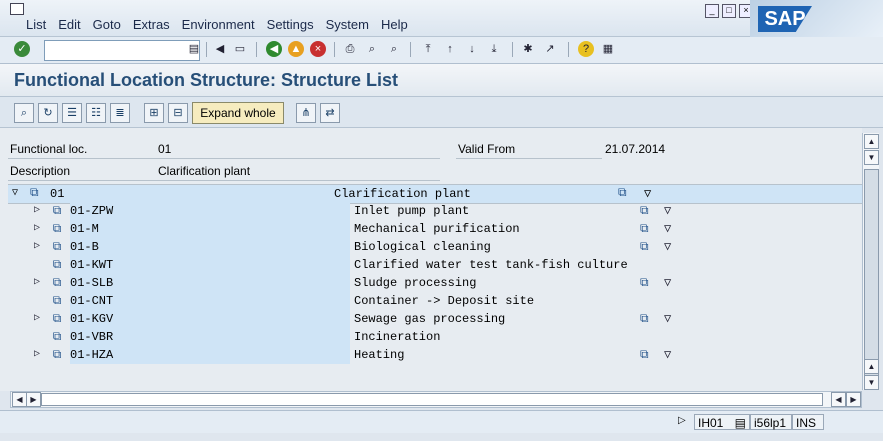  I want to click on tree-row: ▷ ⧉ 01-B Biological cleaning ⧉ ▽, so click(435, 247).